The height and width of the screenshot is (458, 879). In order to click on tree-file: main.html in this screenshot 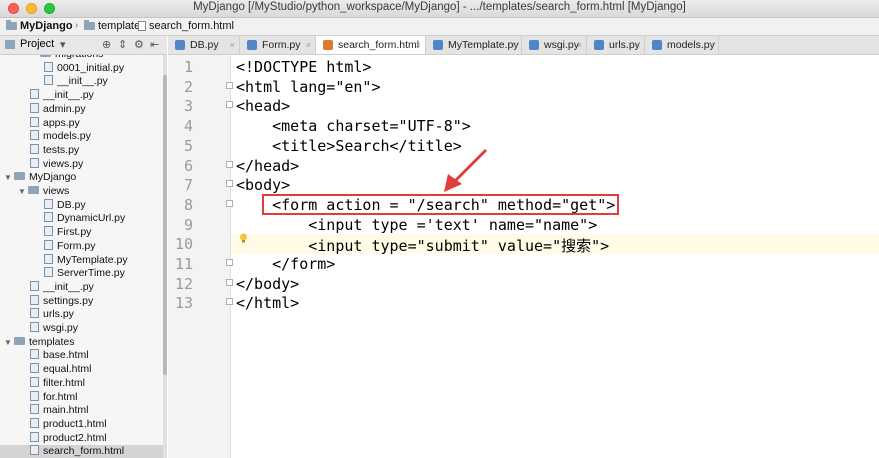, I will do `click(81, 410)`.